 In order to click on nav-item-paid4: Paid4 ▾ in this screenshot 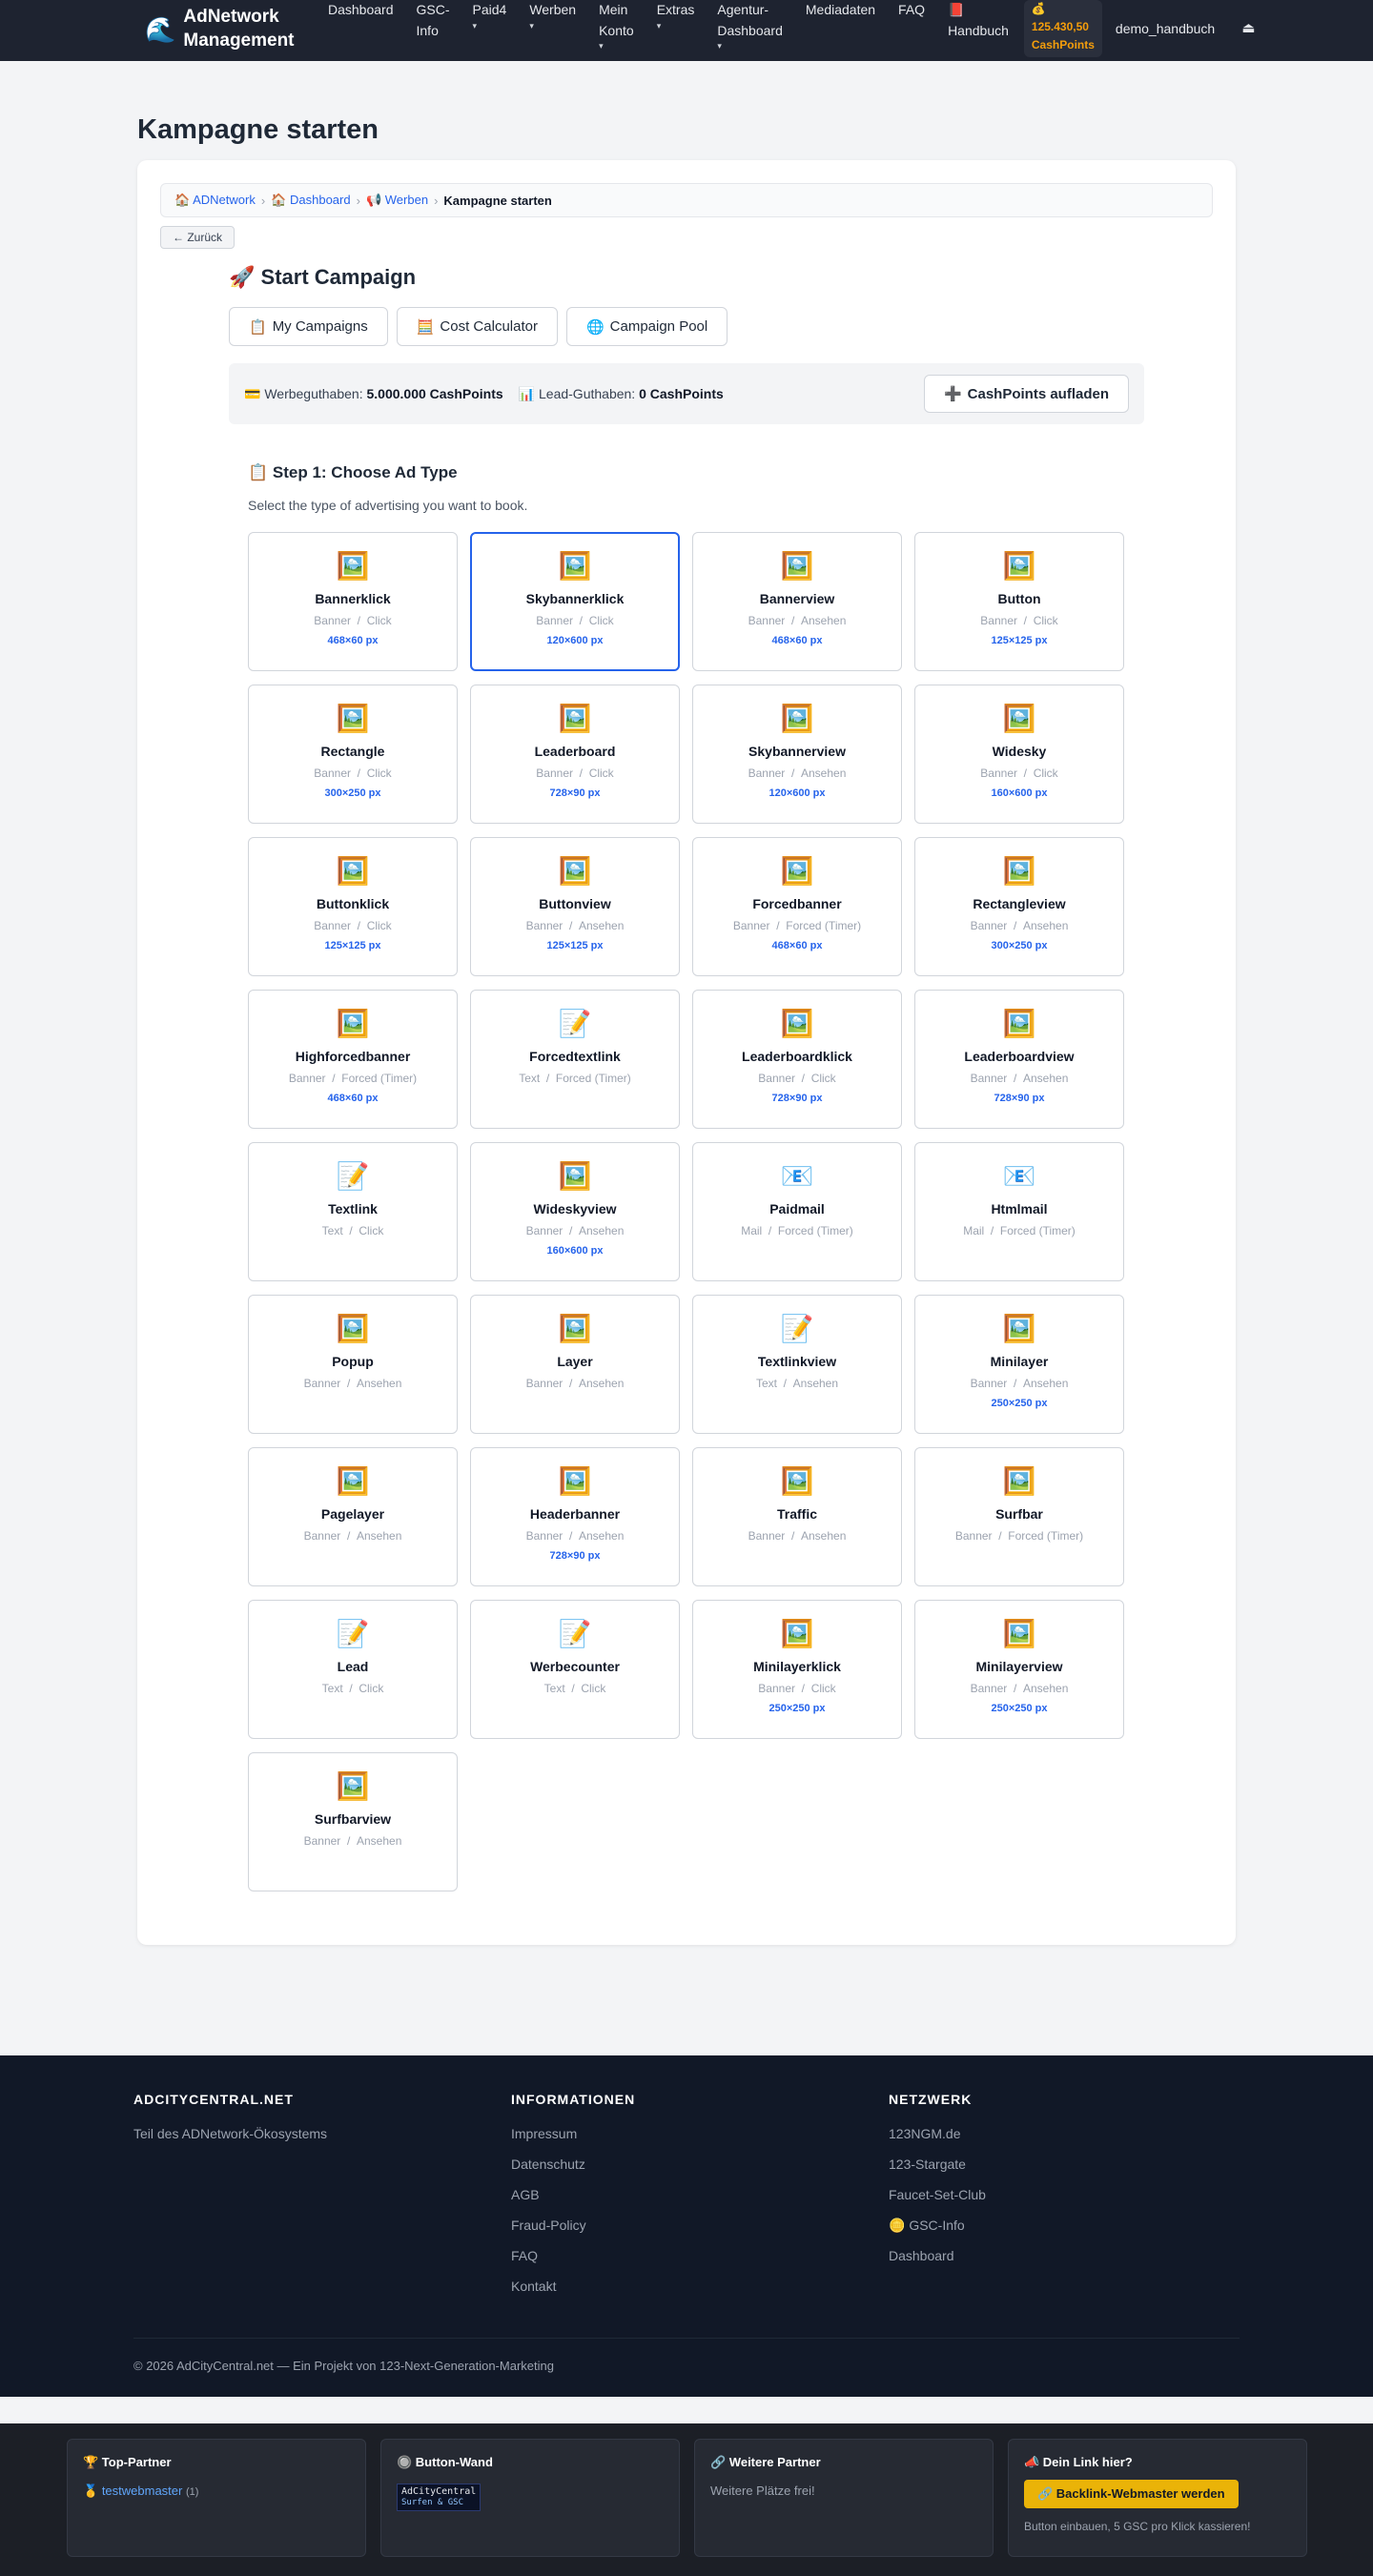, I will do `click(490, 16)`.